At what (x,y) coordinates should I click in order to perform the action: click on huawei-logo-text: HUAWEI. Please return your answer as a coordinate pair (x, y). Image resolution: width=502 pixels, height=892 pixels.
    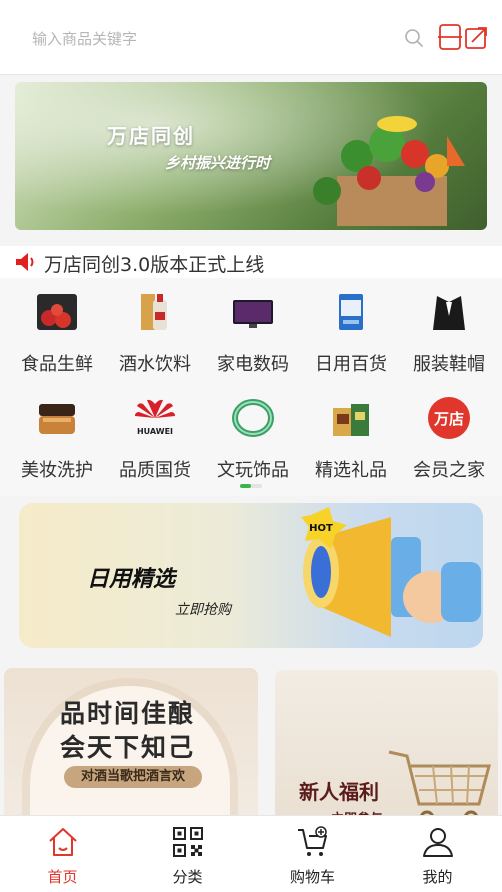
    Looking at the image, I should click on (155, 431).